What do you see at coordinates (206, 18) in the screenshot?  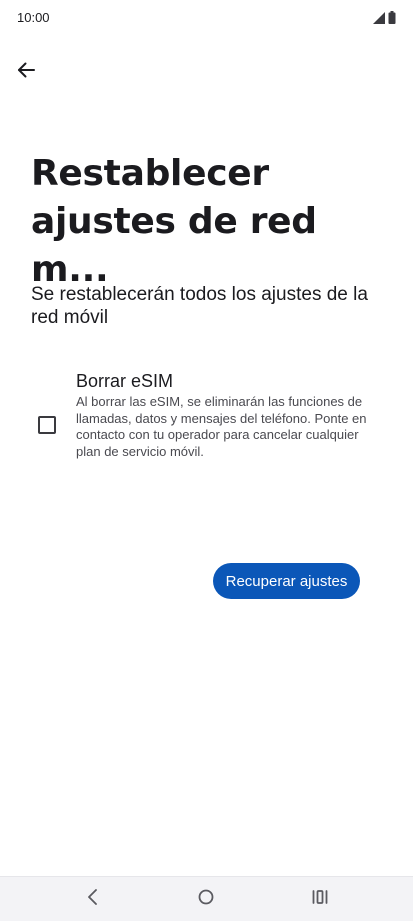 I see `status-bar: 10:00` at bounding box center [206, 18].